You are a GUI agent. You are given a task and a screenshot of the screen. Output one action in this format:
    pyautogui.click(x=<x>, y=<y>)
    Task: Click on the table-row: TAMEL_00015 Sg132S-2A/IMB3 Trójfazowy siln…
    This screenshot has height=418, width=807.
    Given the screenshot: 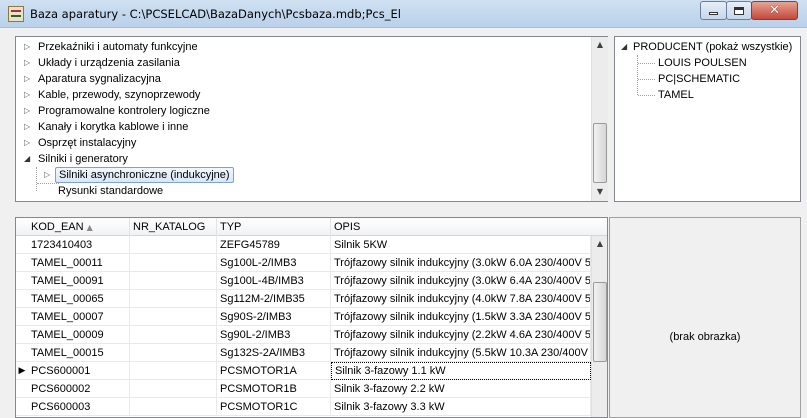 What is the action you would take?
    pyautogui.click(x=311, y=353)
    